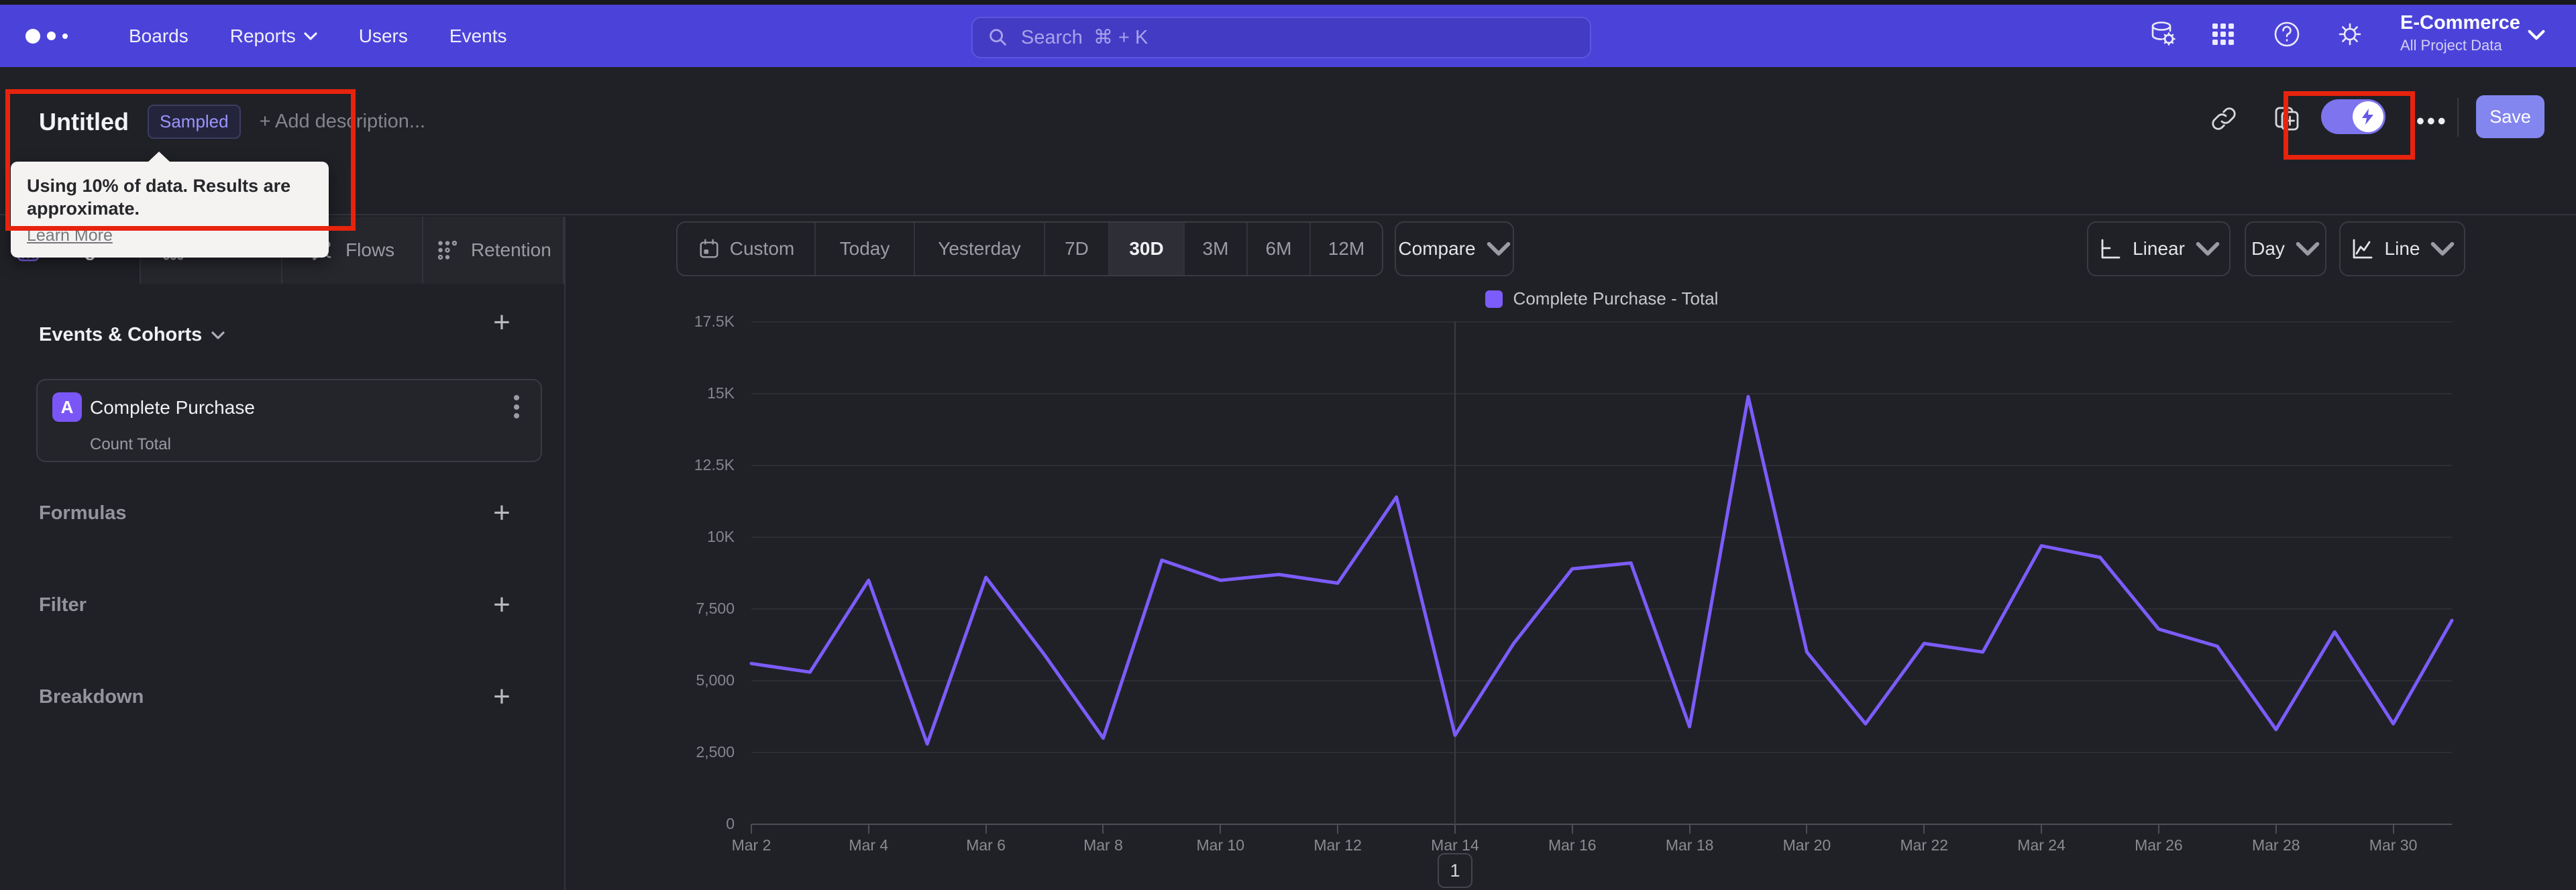 Image resolution: width=2576 pixels, height=890 pixels. Describe the element at coordinates (1924, 845) in the screenshot. I see `x-axis-label: Mar 22` at that location.